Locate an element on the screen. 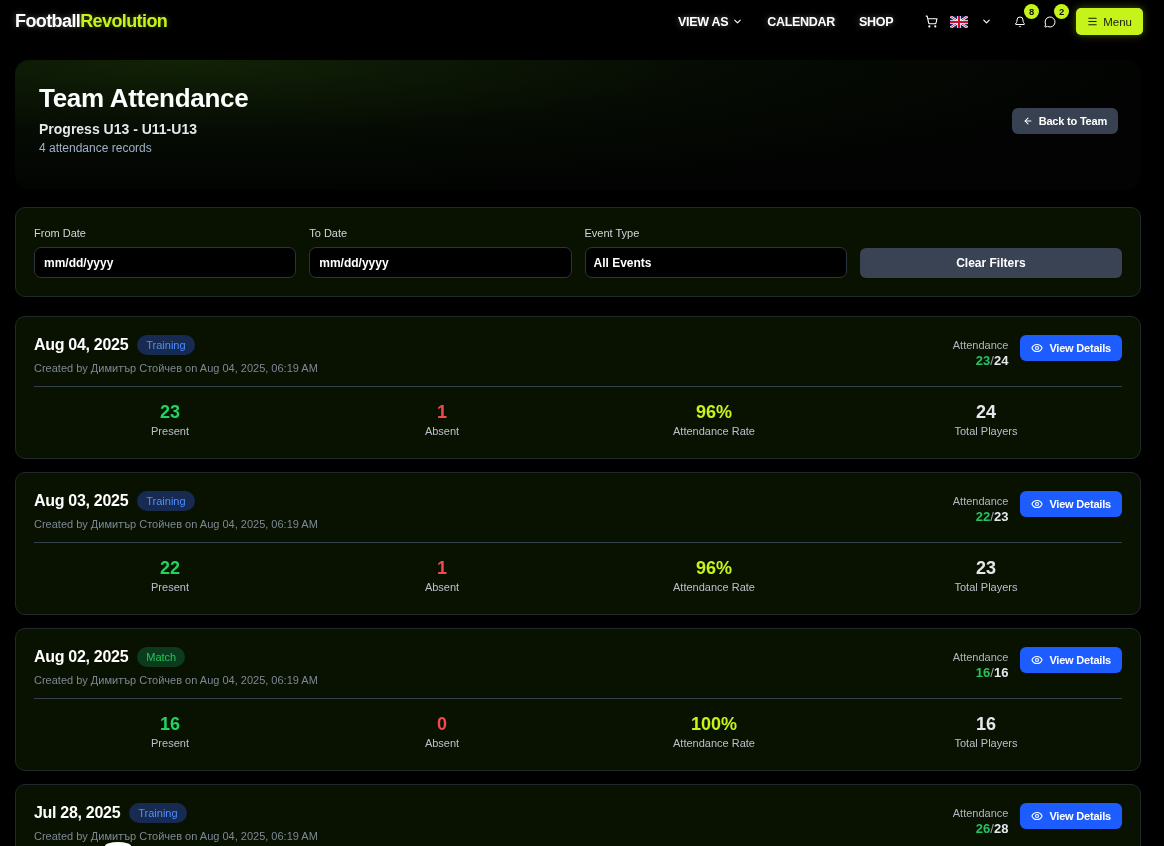 This screenshot has width=1164, height=846. nav-link: CALENDAR is located at coordinates (801, 21).